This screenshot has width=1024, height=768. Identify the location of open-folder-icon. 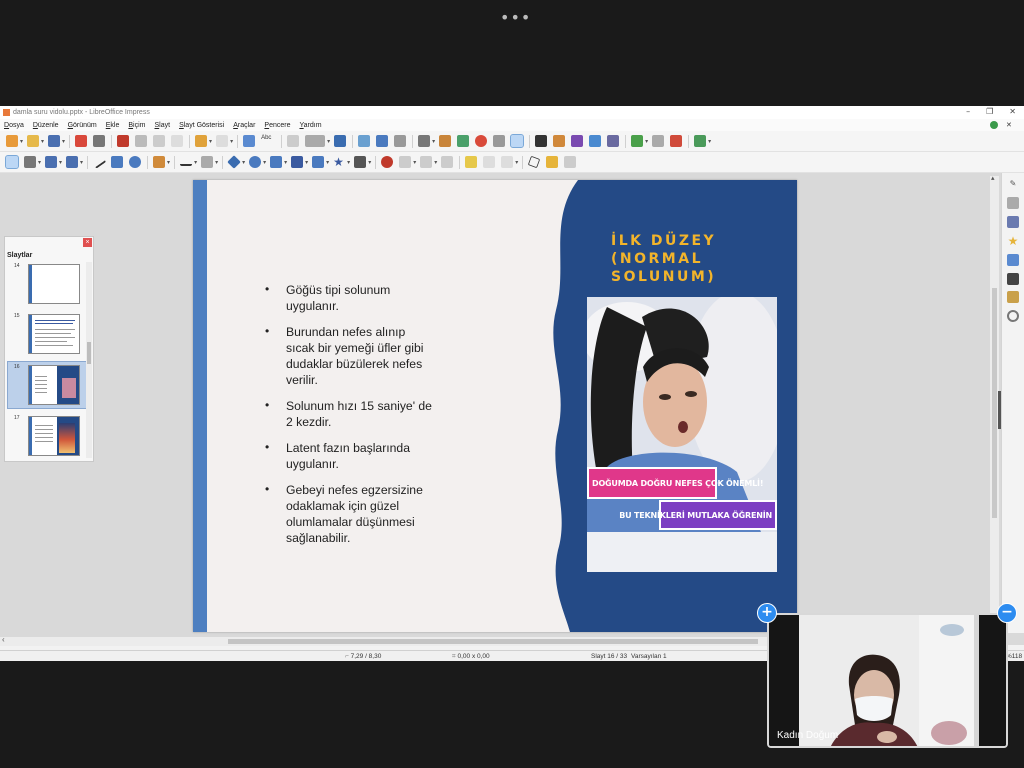
(33, 141).